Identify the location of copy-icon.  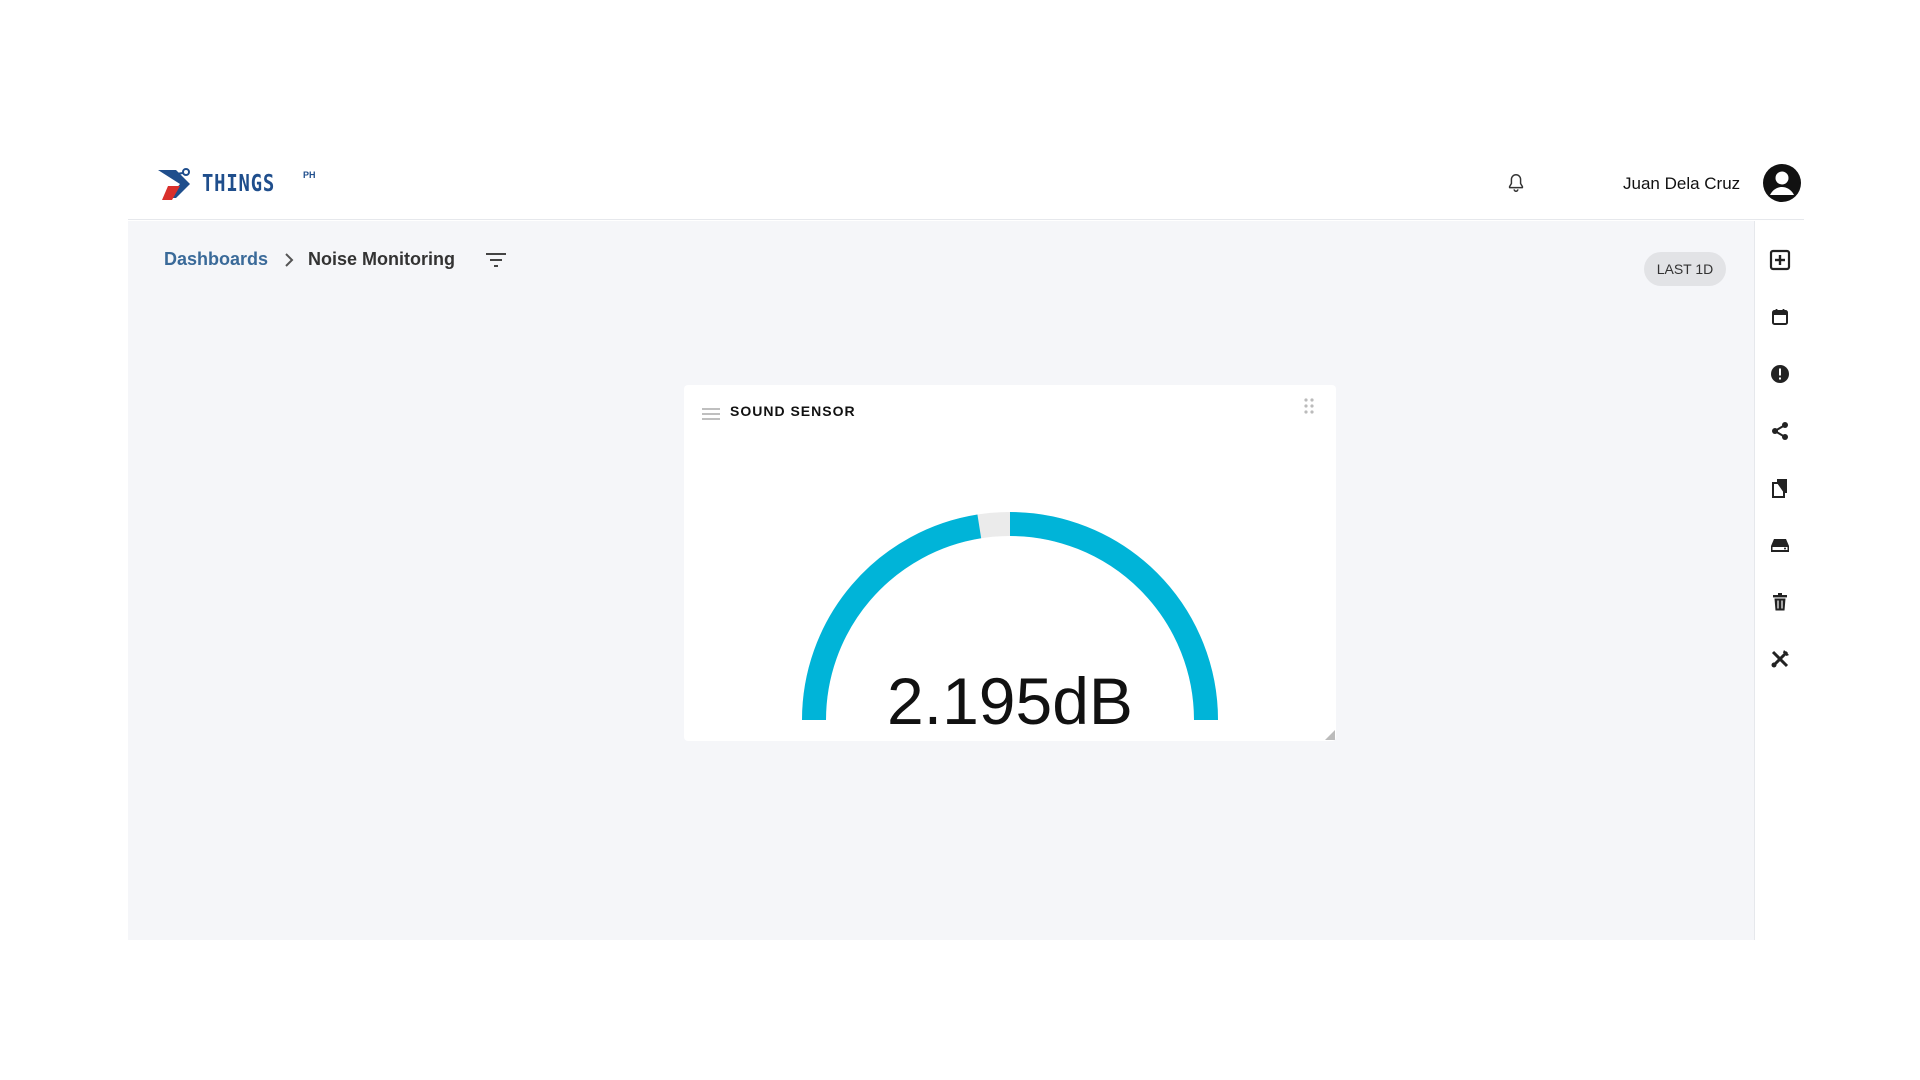
(1780, 488).